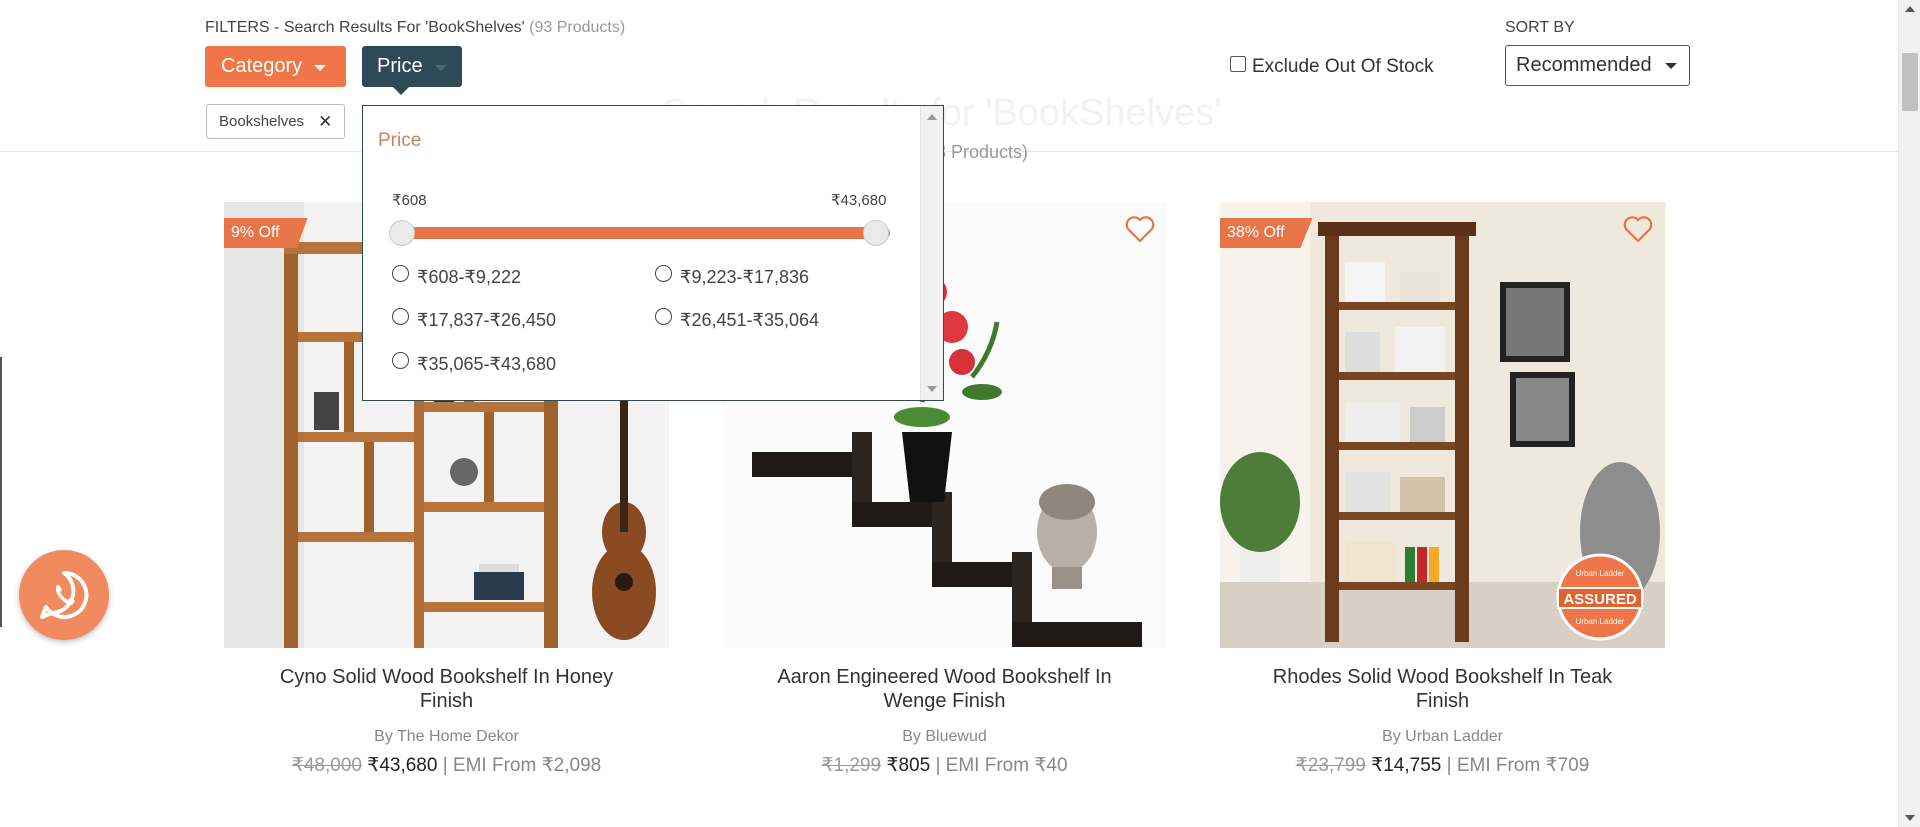  What do you see at coordinates (1001, 765) in the screenshot?
I see `product-emi: | EMI From ₹40` at bounding box center [1001, 765].